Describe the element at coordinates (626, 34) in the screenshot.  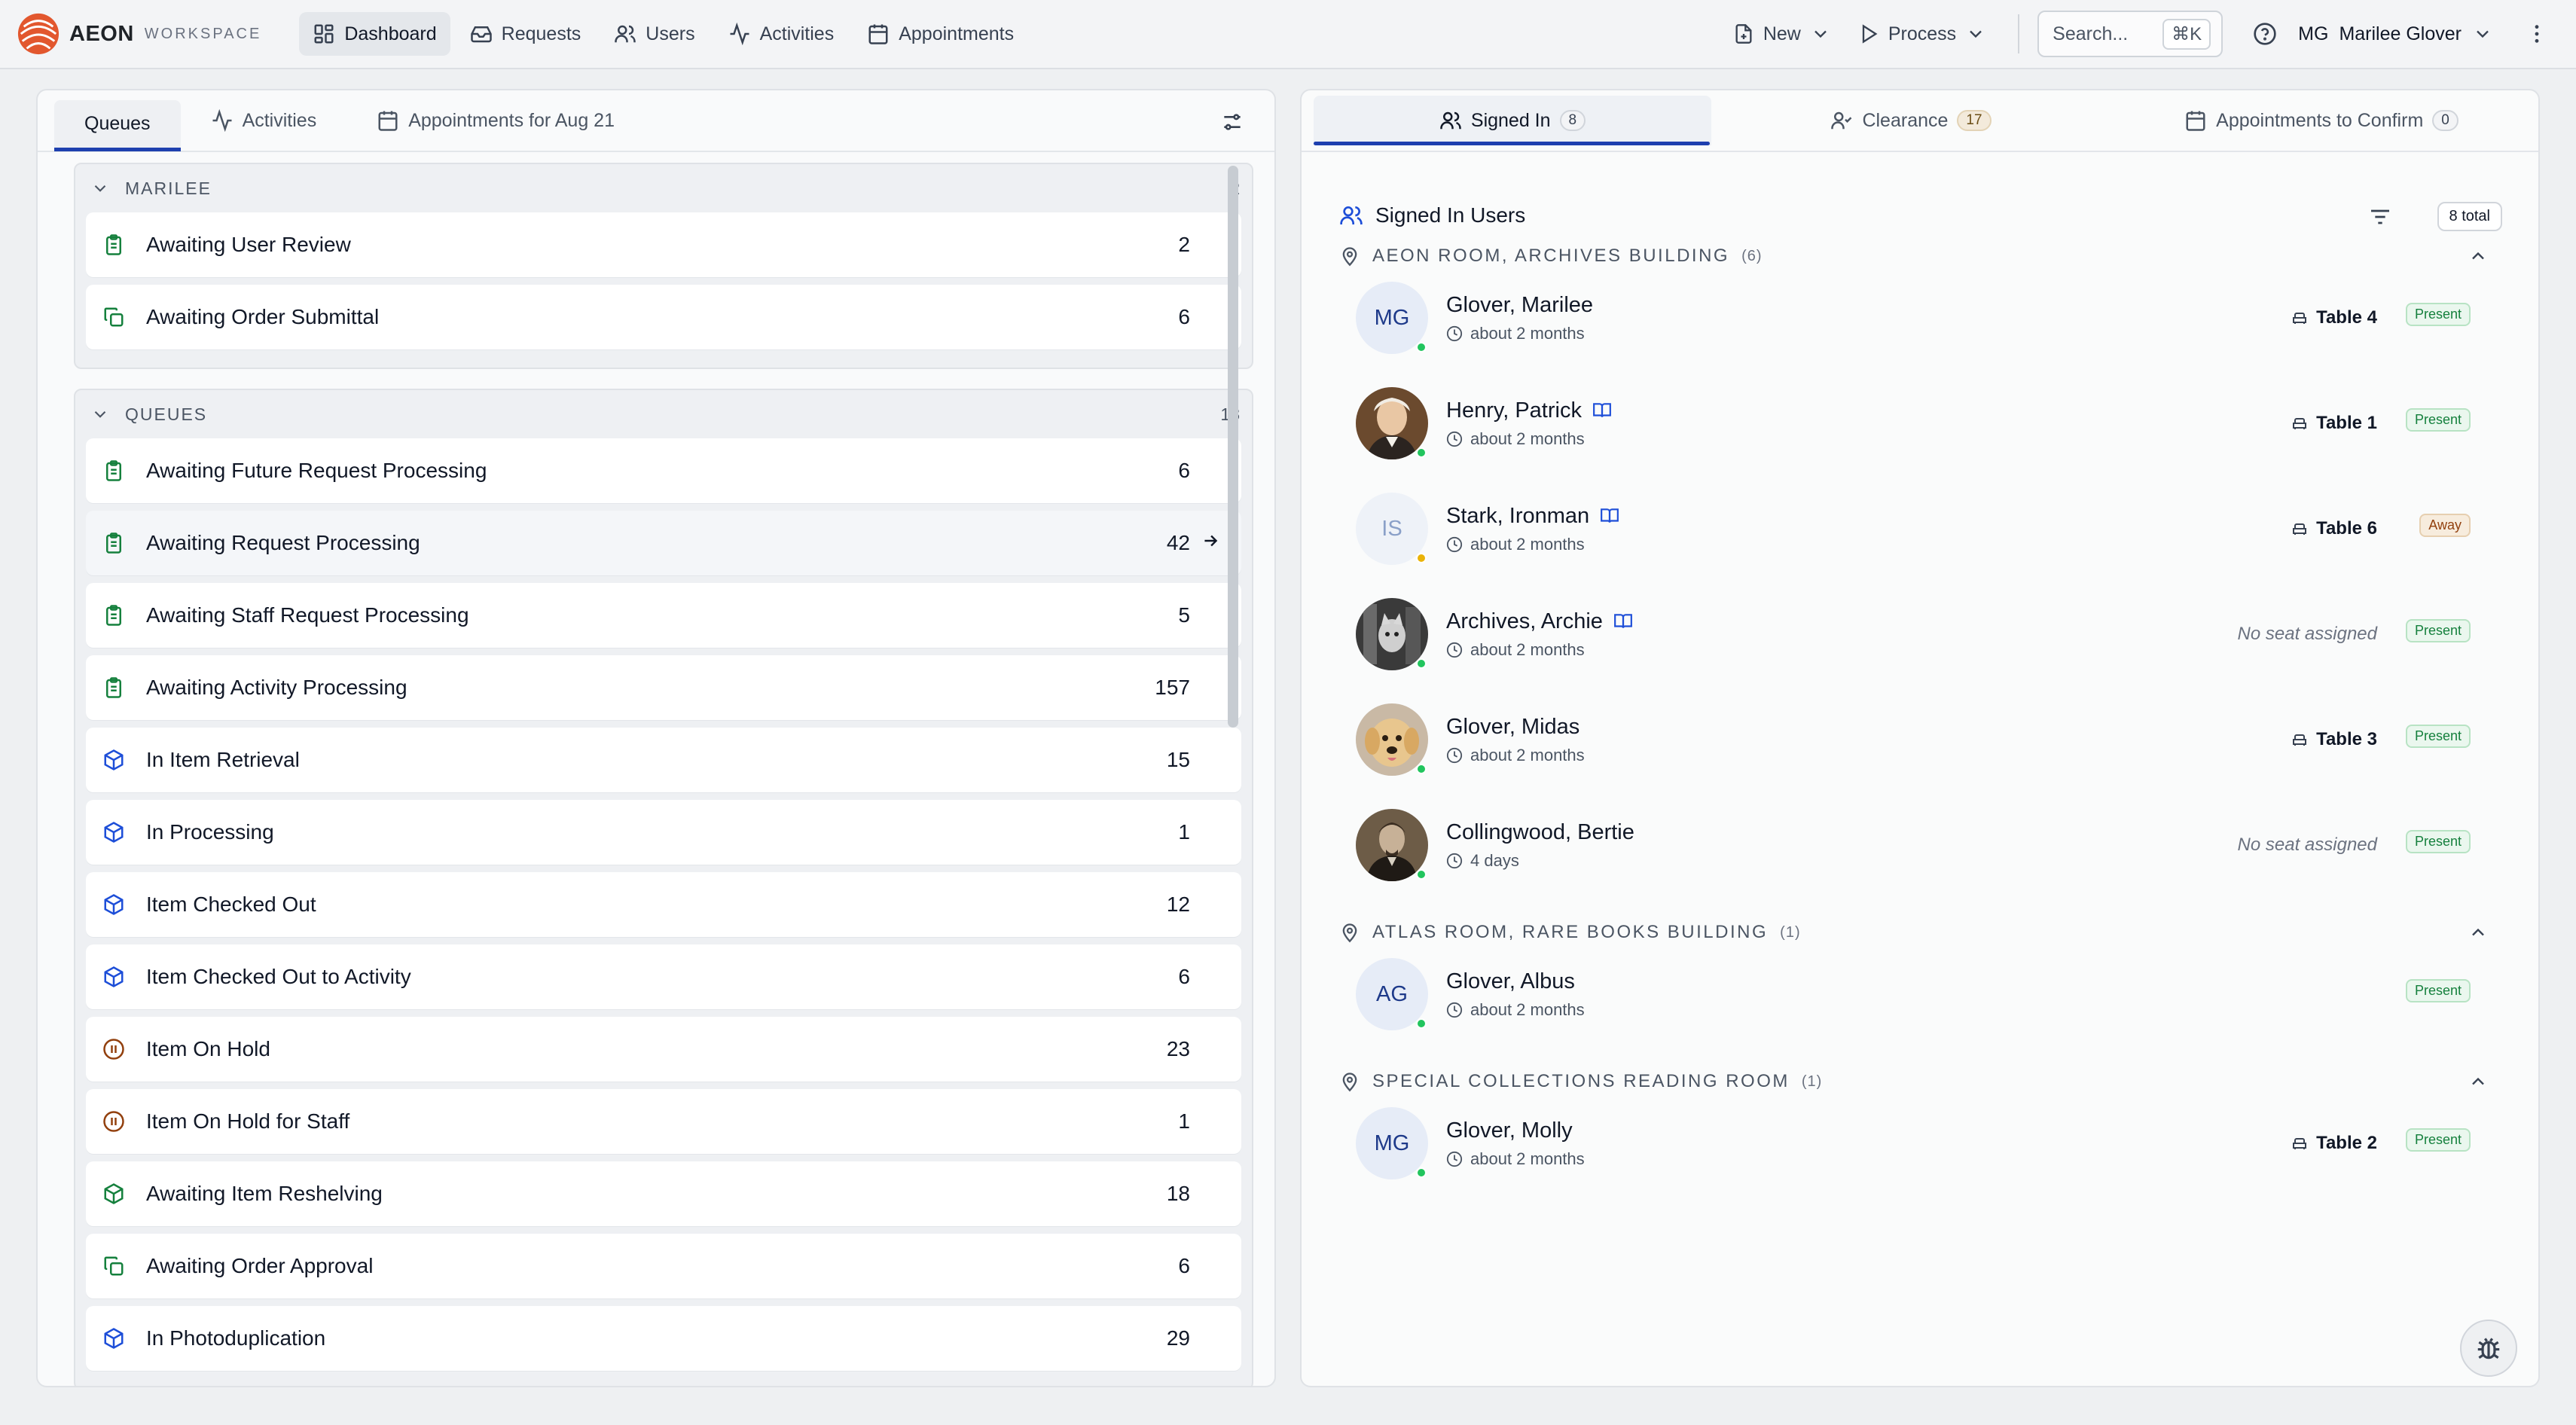
I see `users-icon` at that location.